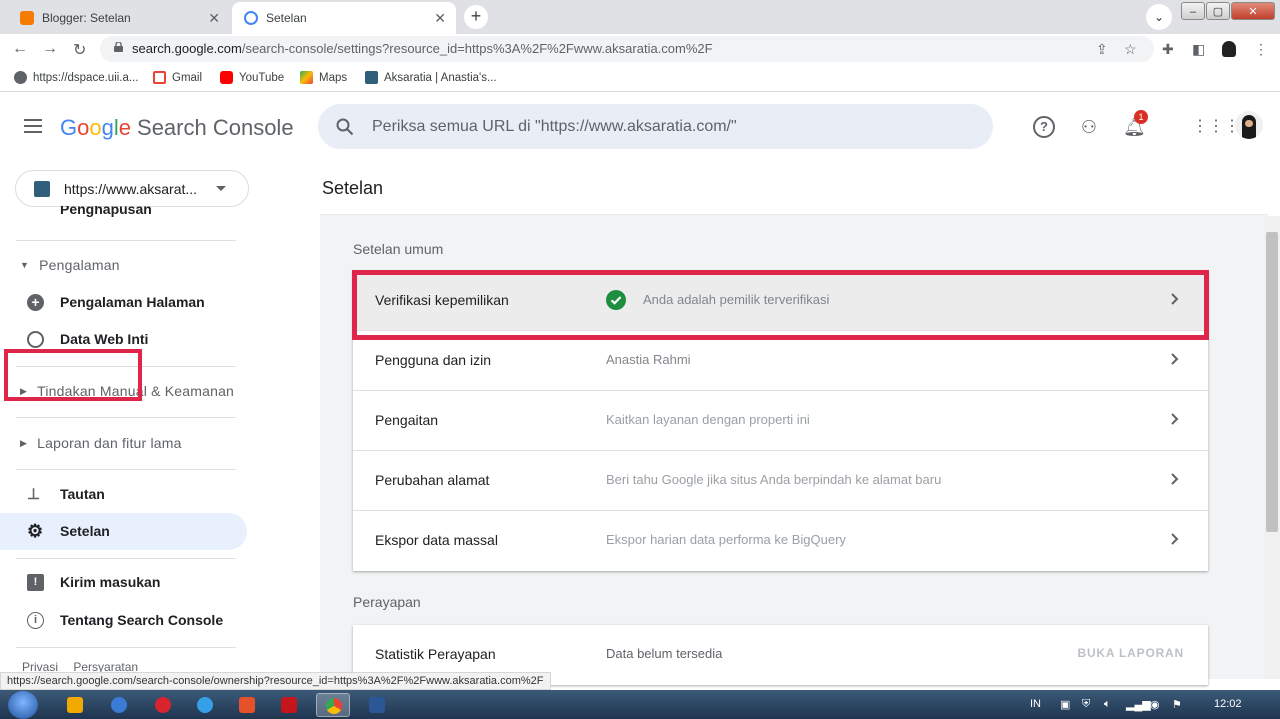 The width and height of the screenshot is (1280, 719). I want to click on tray-volume-icon: 🔈︎, so click(1107, 704).